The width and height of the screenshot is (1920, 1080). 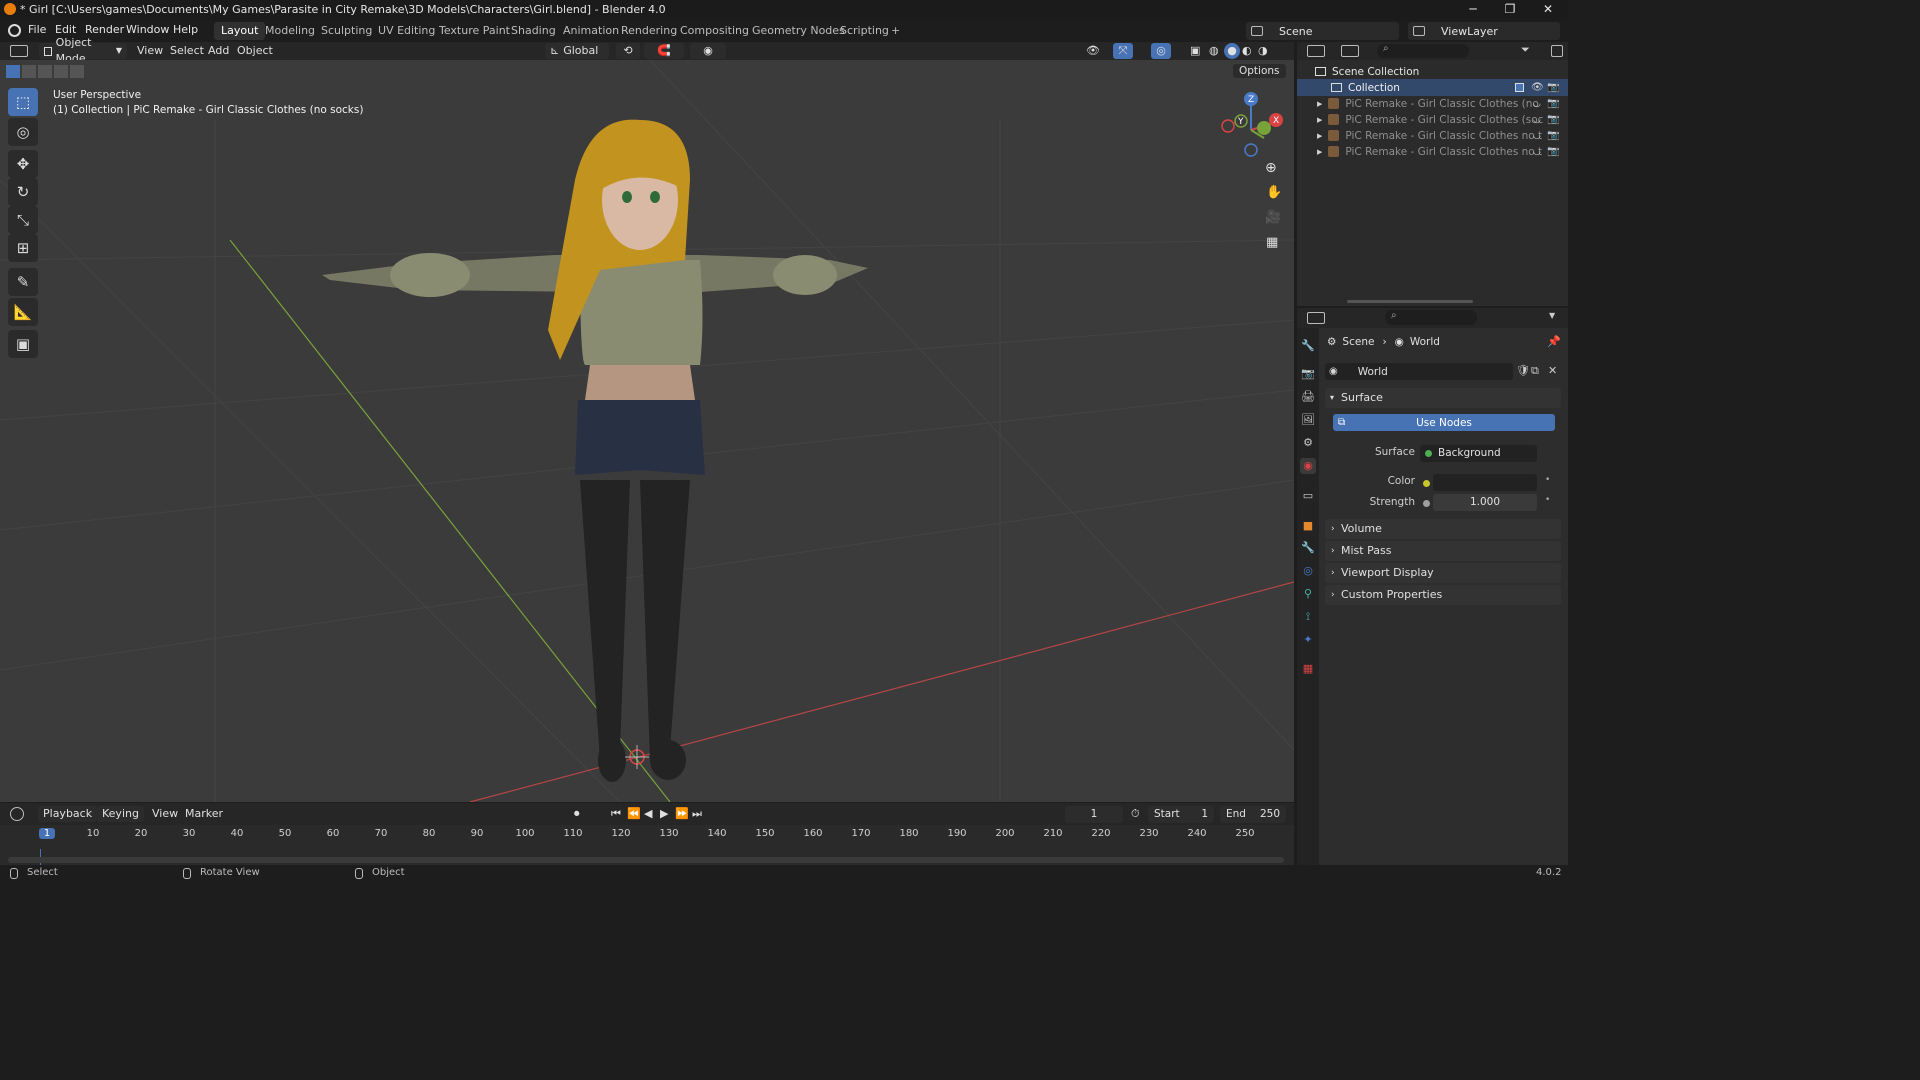 I want to click on constraints-tab-icon: ⚲, so click(x=1308, y=594).